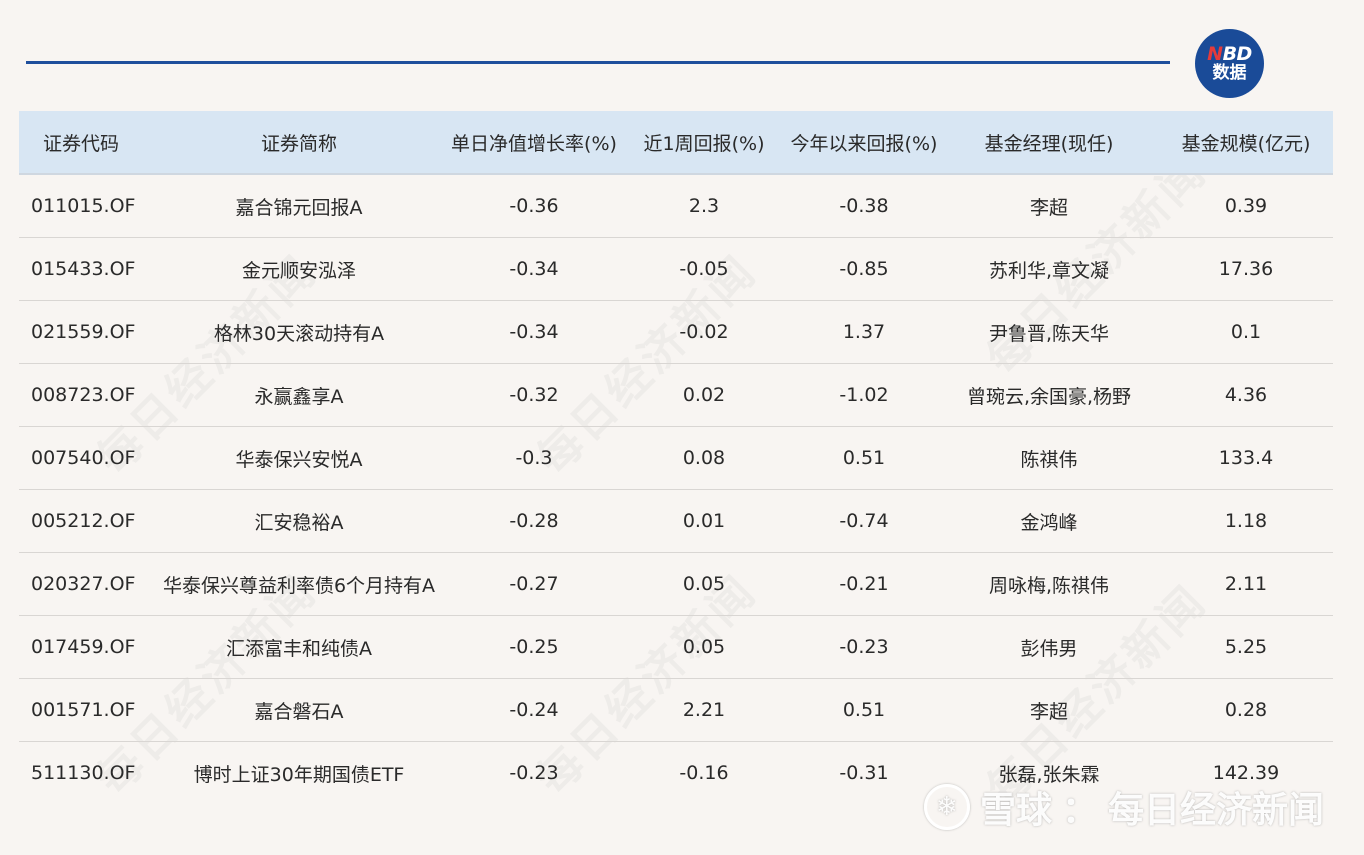 The width and height of the screenshot is (1364, 855). What do you see at coordinates (84, 143) in the screenshot?
I see `column-header-code: 证券代码` at bounding box center [84, 143].